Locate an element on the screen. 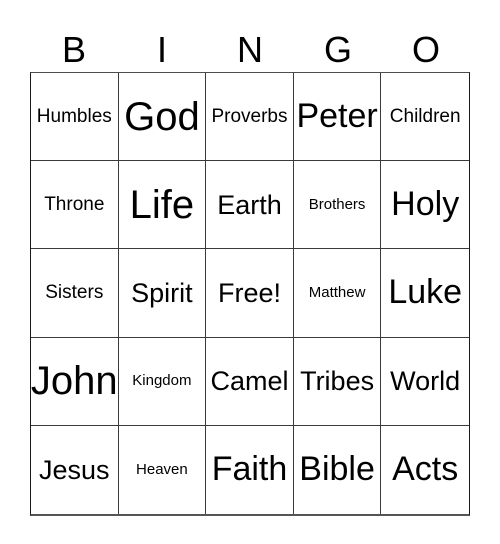  bingo-cell: Luke is located at coordinates (425, 293).